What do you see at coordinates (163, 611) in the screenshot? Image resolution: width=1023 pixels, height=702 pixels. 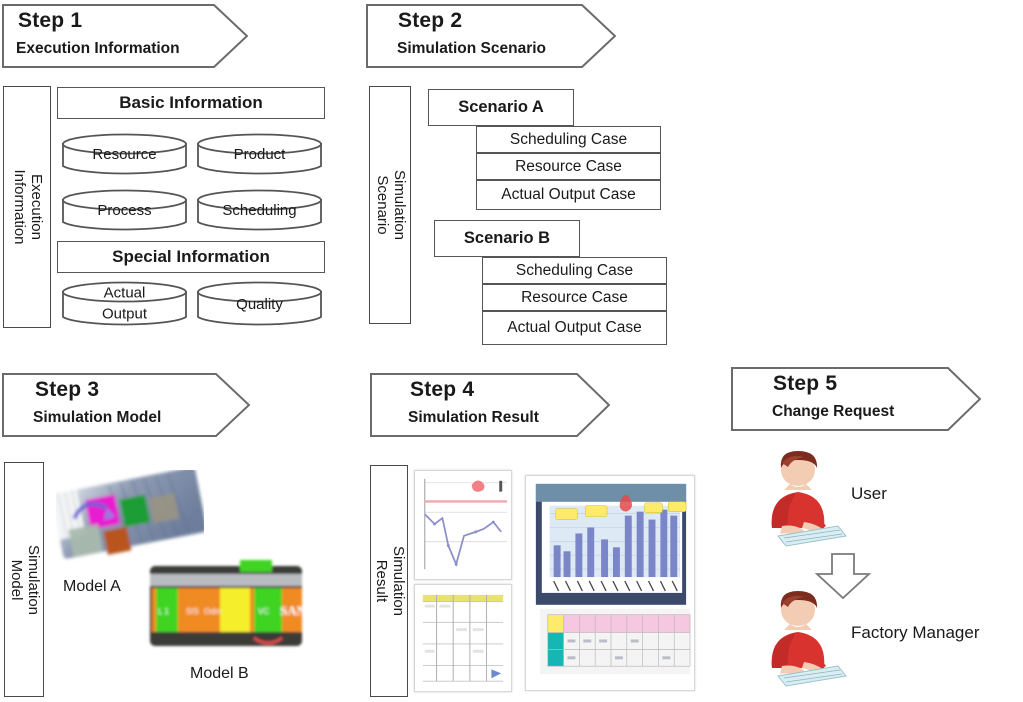 I see `svg-text: L 1` at bounding box center [163, 611].